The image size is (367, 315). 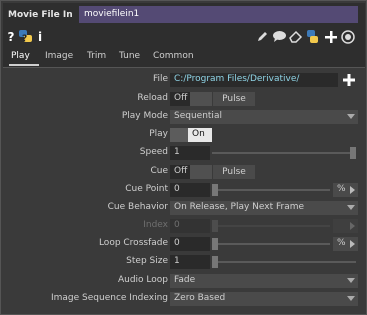 I want to click on cue-state: Off, so click(x=181, y=171).